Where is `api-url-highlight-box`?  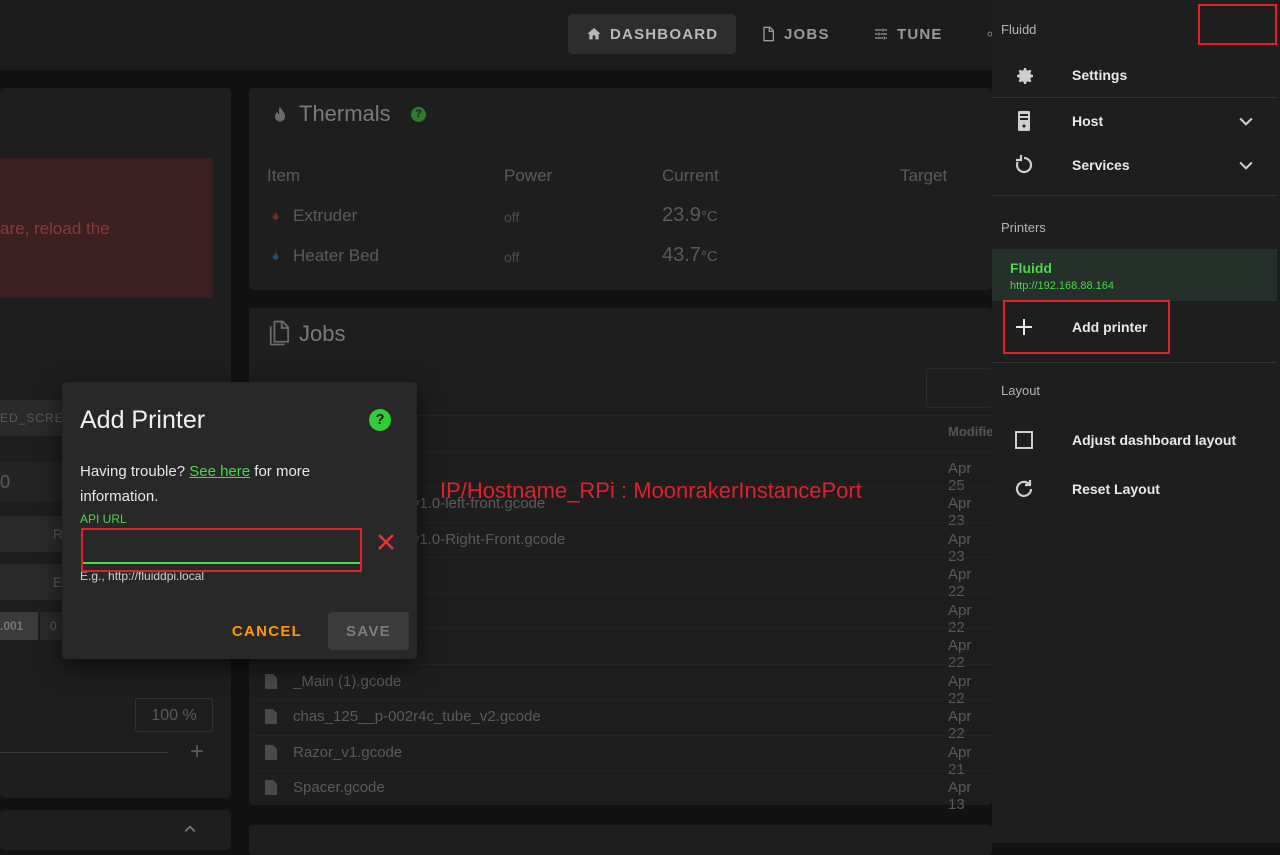
api-url-highlight-box is located at coordinates (221, 550).